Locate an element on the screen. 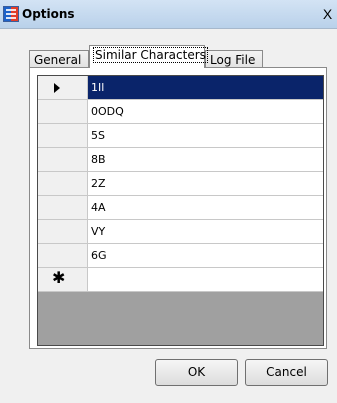 The width and height of the screenshot is (337, 403). grid-row: 0ODQ is located at coordinates (180, 112).